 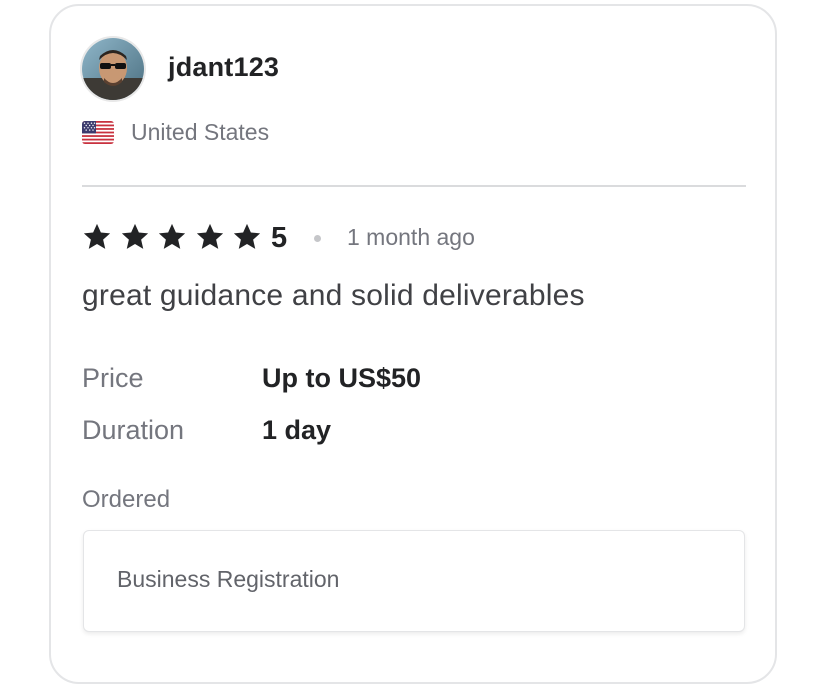 I want to click on rating-value: 5, so click(x=279, y=238).